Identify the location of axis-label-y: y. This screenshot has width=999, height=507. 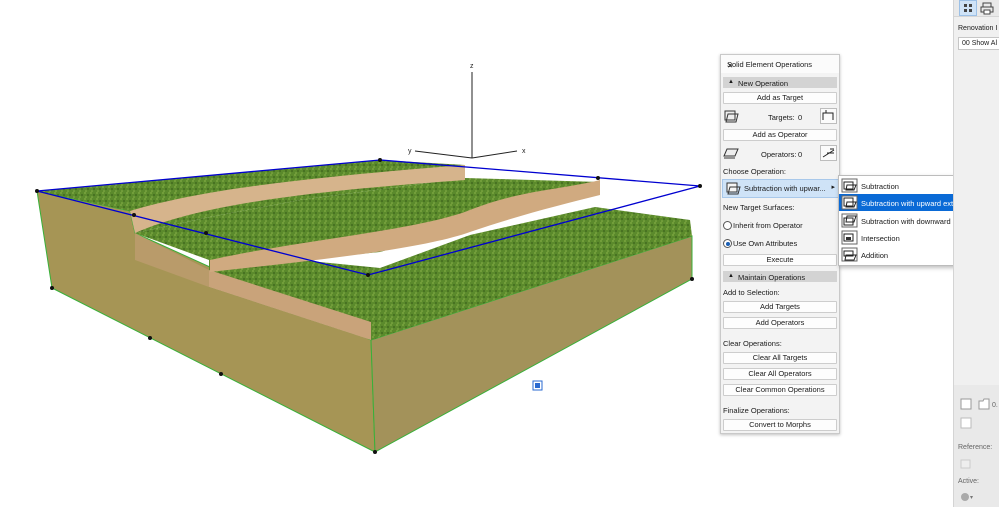
(410, 151).